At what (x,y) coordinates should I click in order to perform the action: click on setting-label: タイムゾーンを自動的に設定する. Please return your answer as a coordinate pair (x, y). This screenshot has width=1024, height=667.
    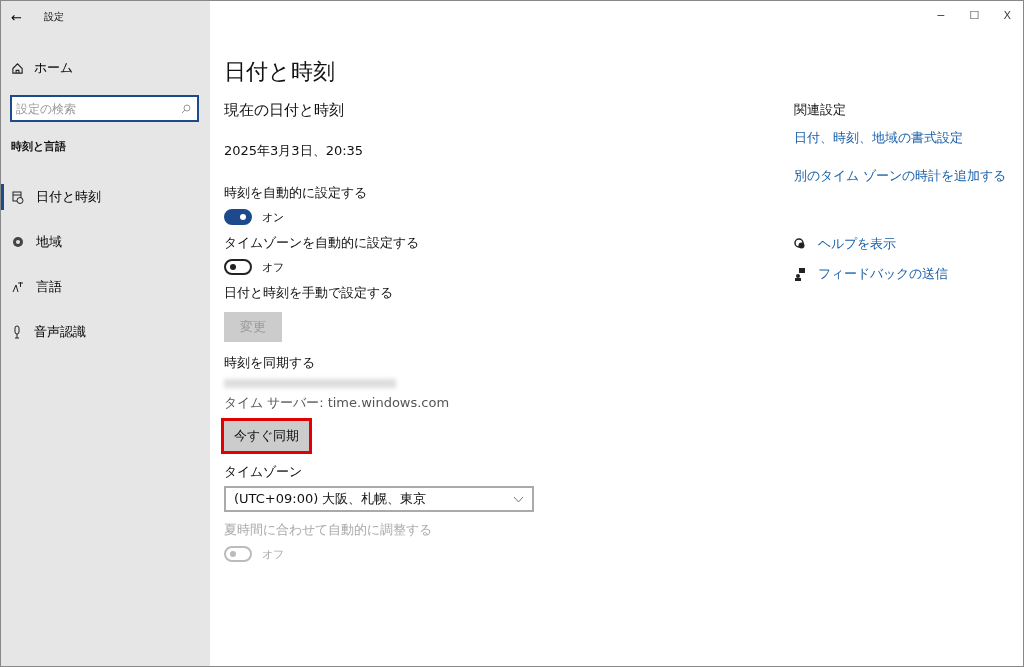
    Looking at the image, I should click on (321, 243).